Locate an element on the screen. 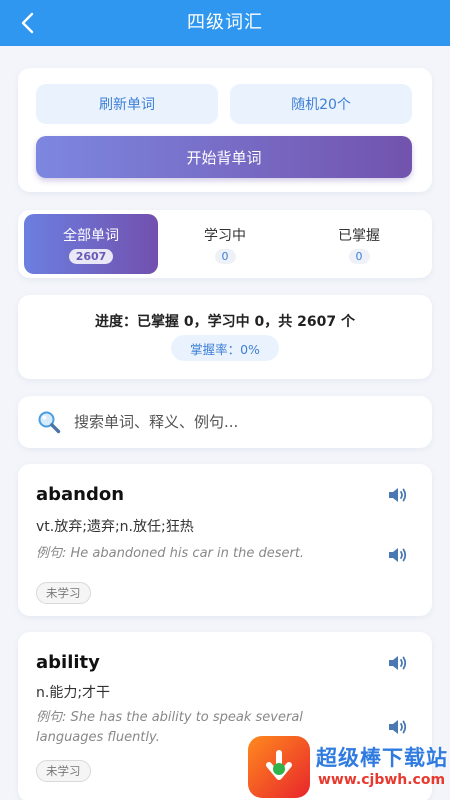 Image resolution: width=450 pixels, height=800 pixels. filter-tabs: 全部单词 2607 学习中 0 已掌握 0 is located at coordinates (225, 244).